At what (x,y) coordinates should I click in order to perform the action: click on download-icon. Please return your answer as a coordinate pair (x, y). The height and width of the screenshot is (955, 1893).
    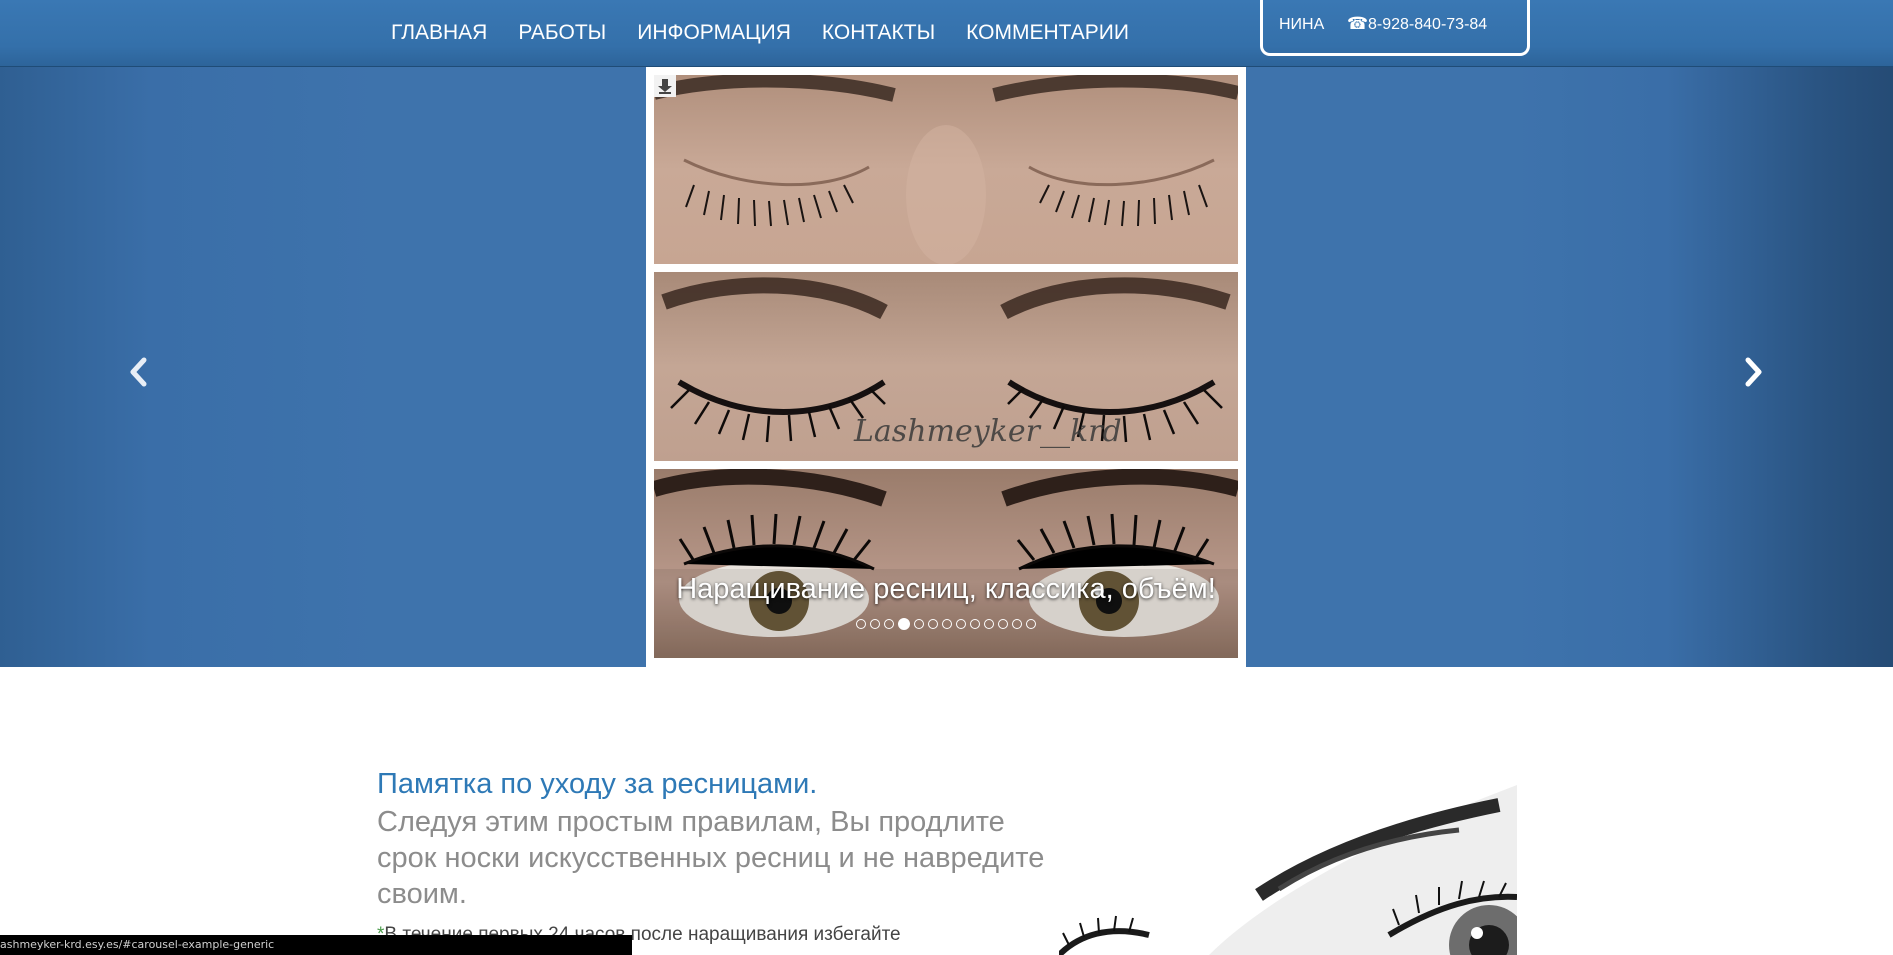
    Looking at the image, I should click on (665, 86).